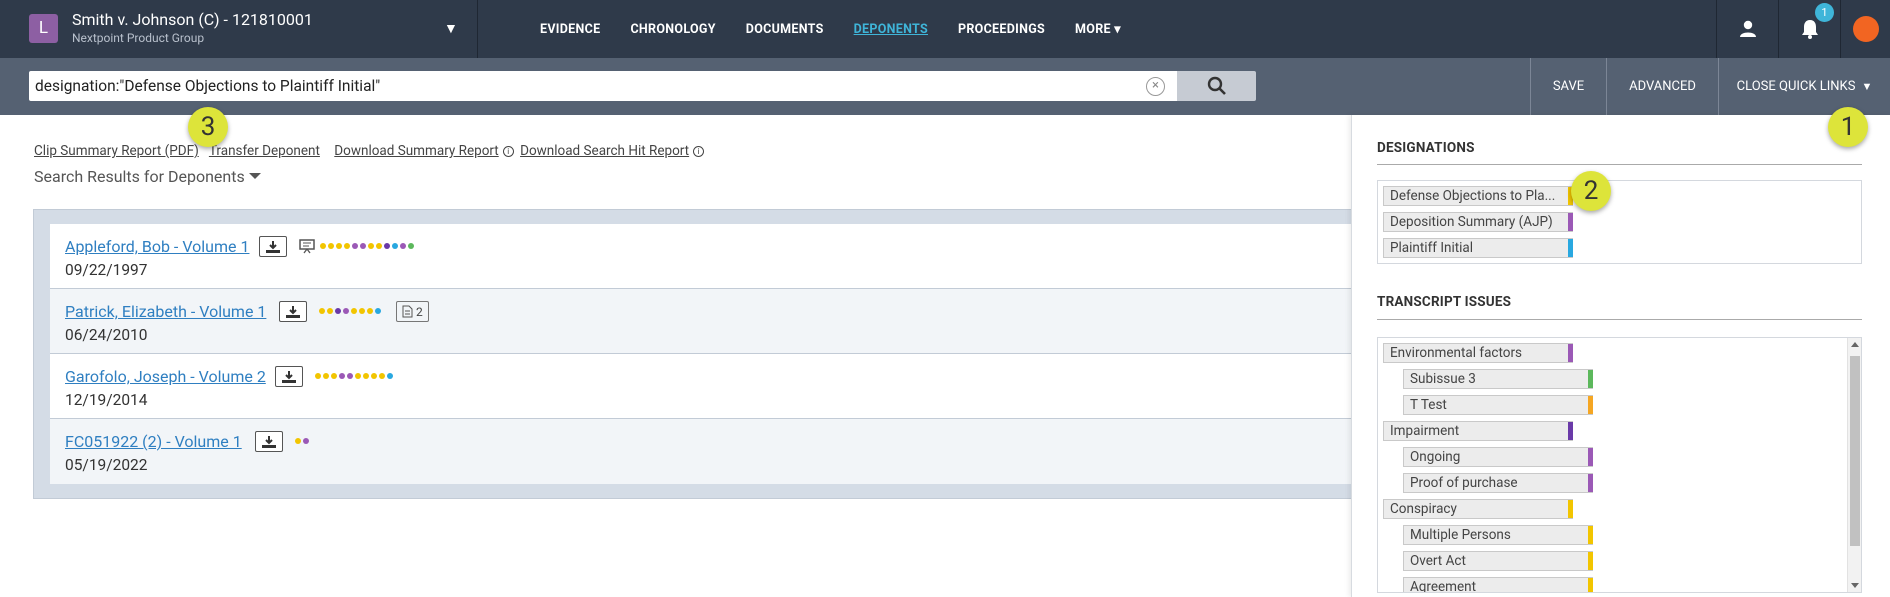 The image size is (1890, 597). I want to click on nav-deponents: DEPONENTS, so click(891, 29).